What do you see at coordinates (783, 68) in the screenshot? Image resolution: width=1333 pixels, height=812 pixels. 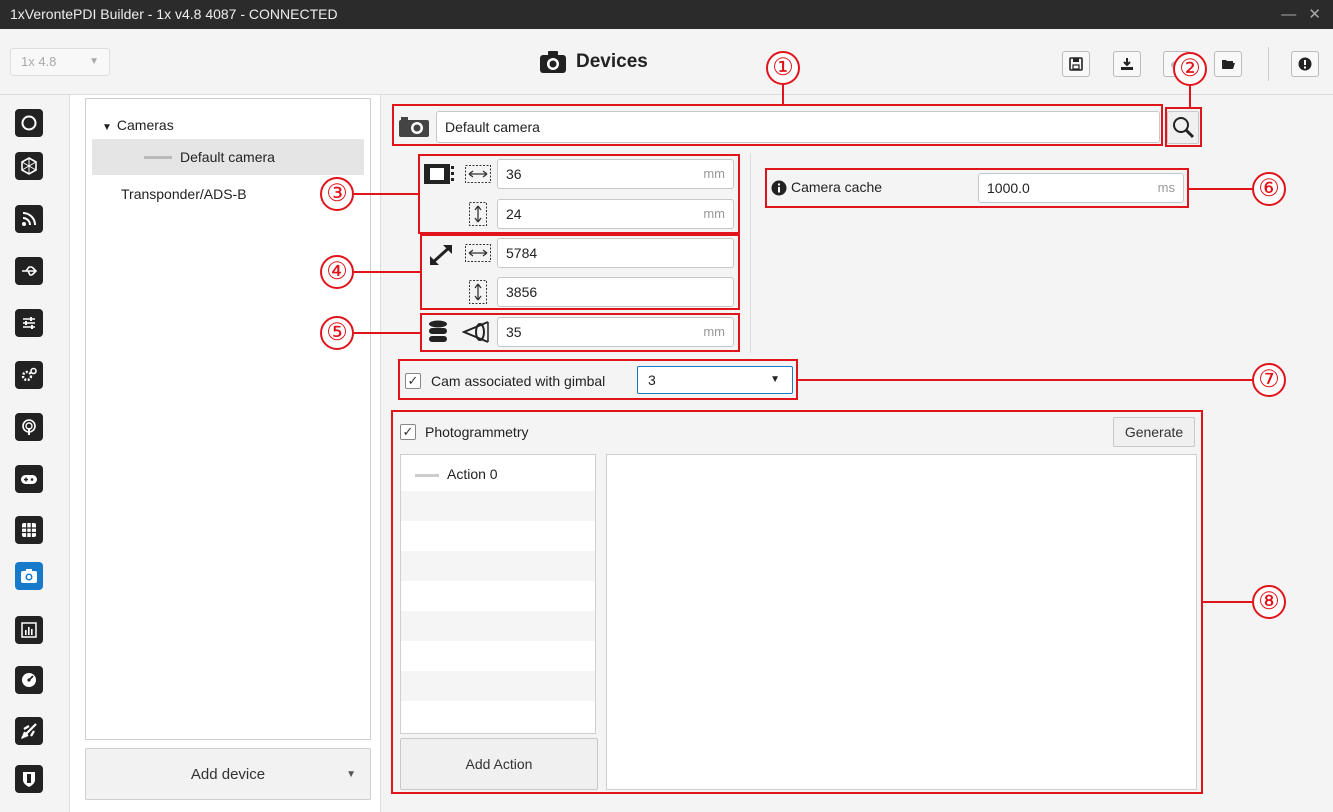 I see `callout-1: ①` at bounding box center [783, 68].